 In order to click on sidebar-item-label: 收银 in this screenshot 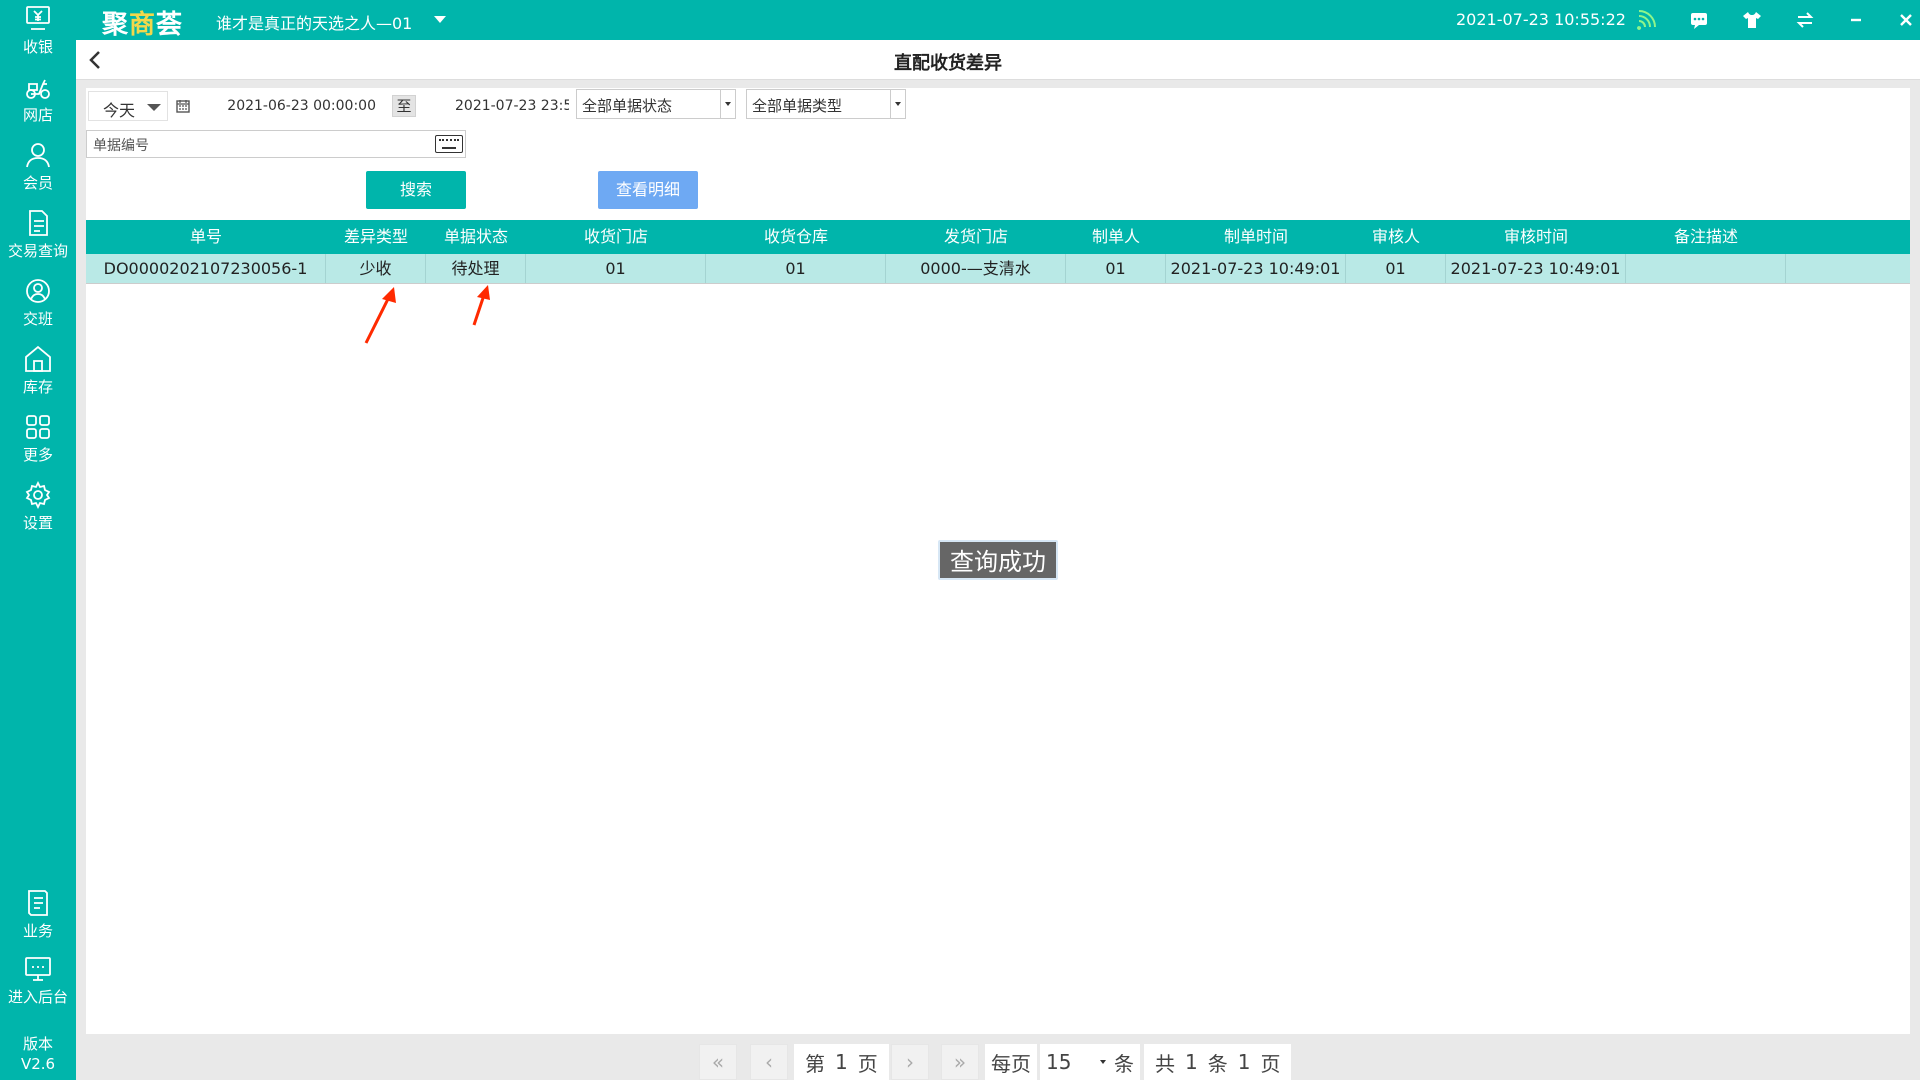, I will do `click(37, 47)`.